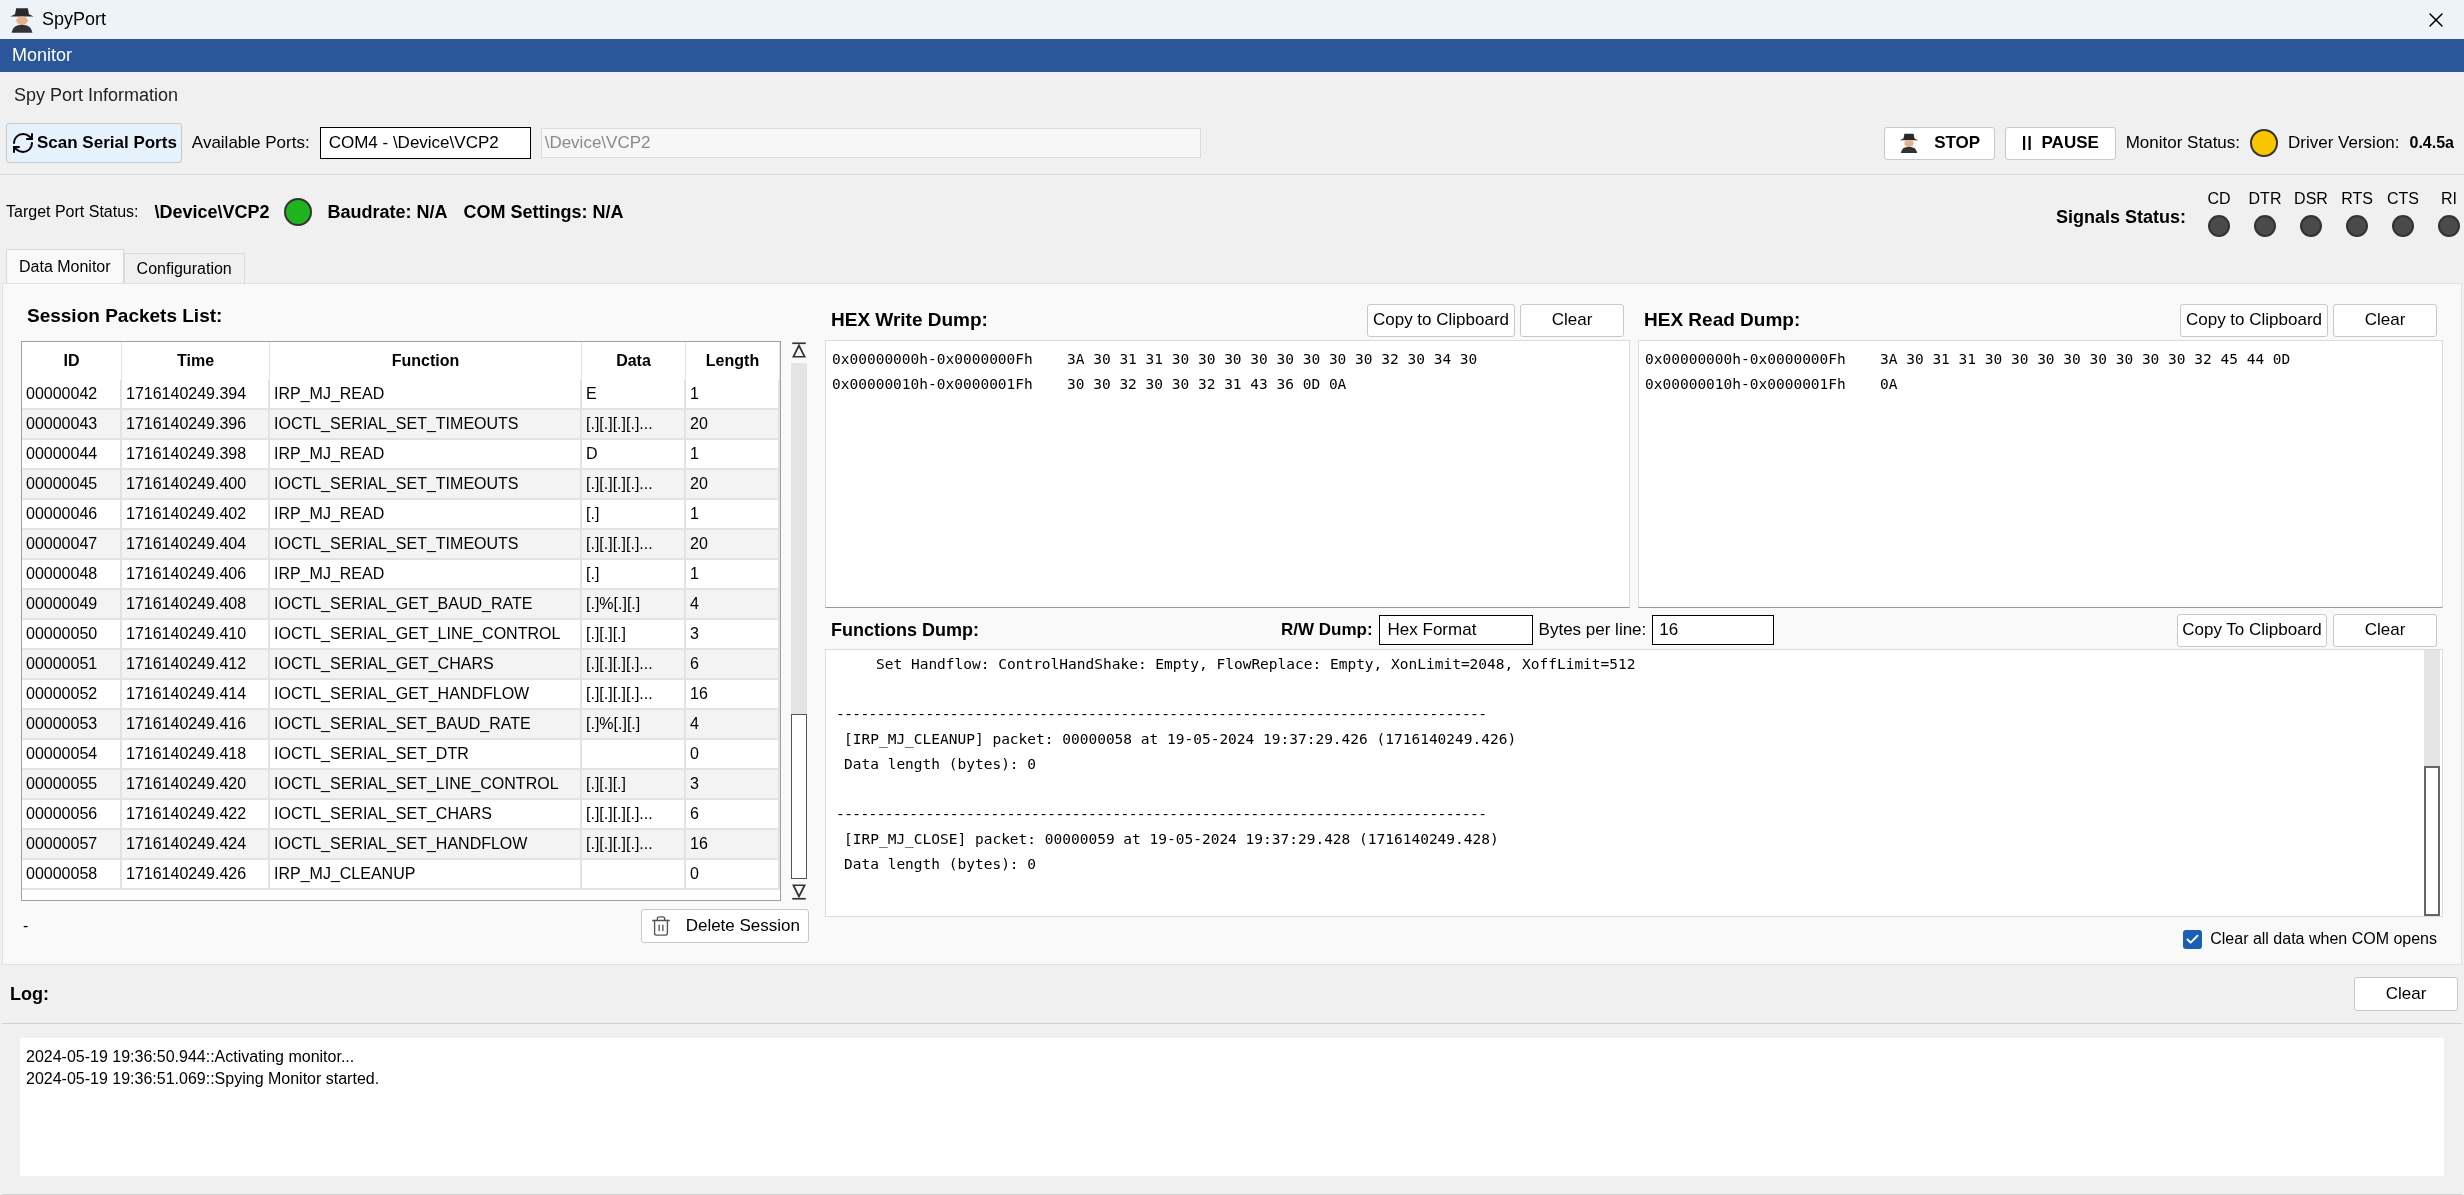 Image resolution: width=2464 pixels, height=1195 pixels. What do you see at coordinates (62, 393) in the screenshot?
I see `id-cell-text: 00000042` at bounding box center [62, 393].